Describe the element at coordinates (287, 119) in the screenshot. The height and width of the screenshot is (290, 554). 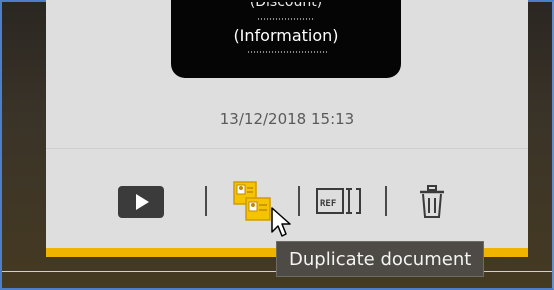
I see `document-timestamp: 13/12/2018 15:13` at that location.